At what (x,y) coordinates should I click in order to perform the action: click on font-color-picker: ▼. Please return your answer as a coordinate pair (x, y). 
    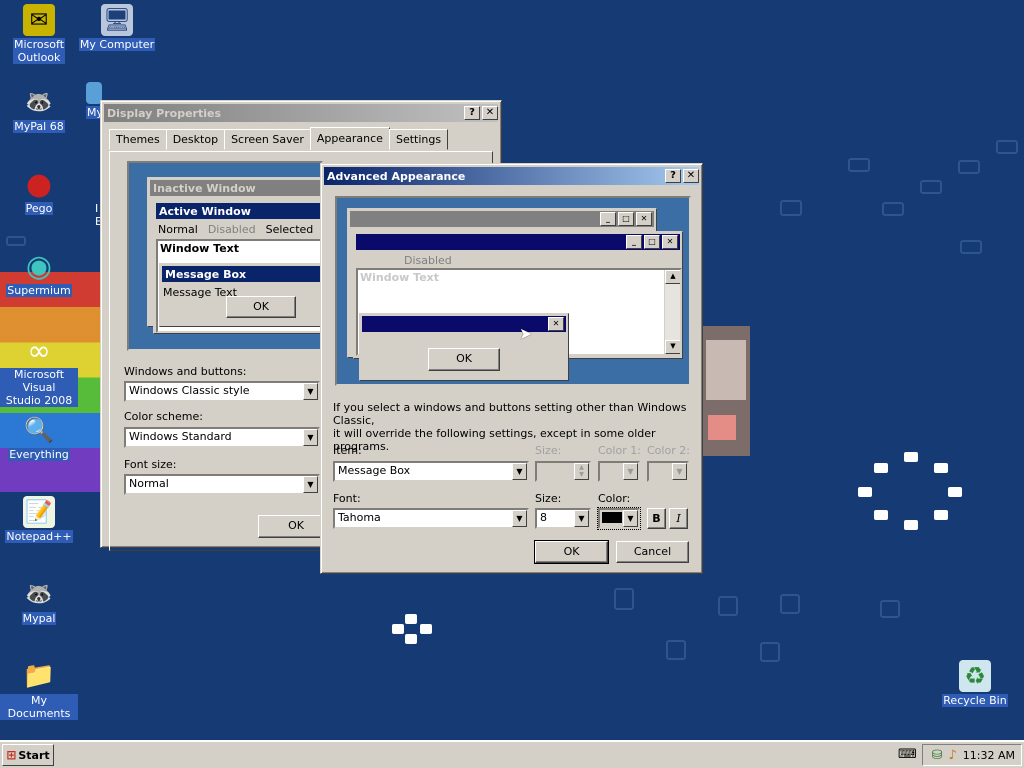
    Looking at the image, I should click on (619, 518).